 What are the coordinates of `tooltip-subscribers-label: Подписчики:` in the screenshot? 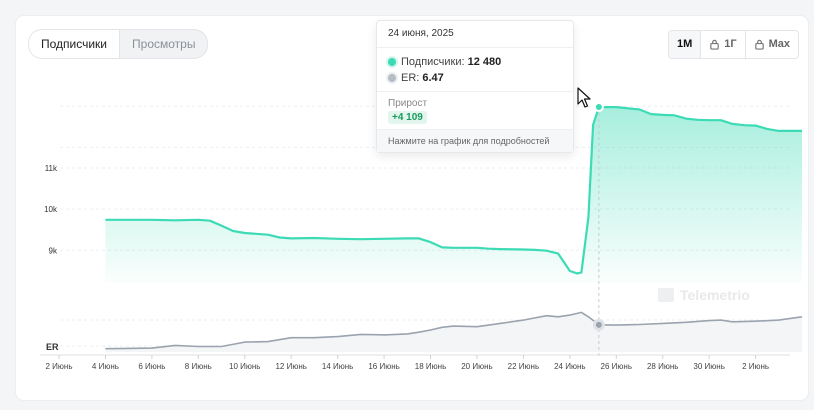 It's located at (433, 62).